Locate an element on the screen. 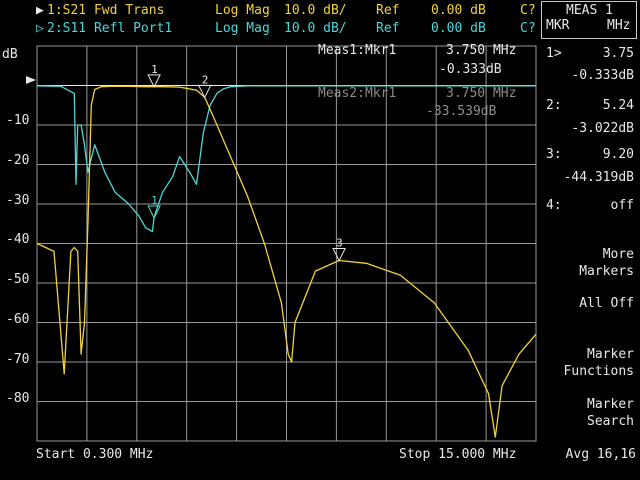 The width and height of the screenshot is (640, 480). all-off-softkey: All Off is located at coordinates (606, 303).